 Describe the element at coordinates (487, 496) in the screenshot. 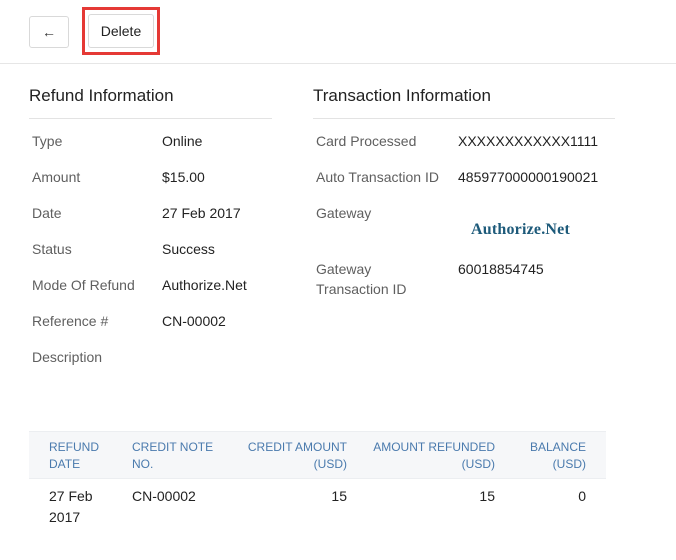

I see `row-amount-refunded: 15` at that location.